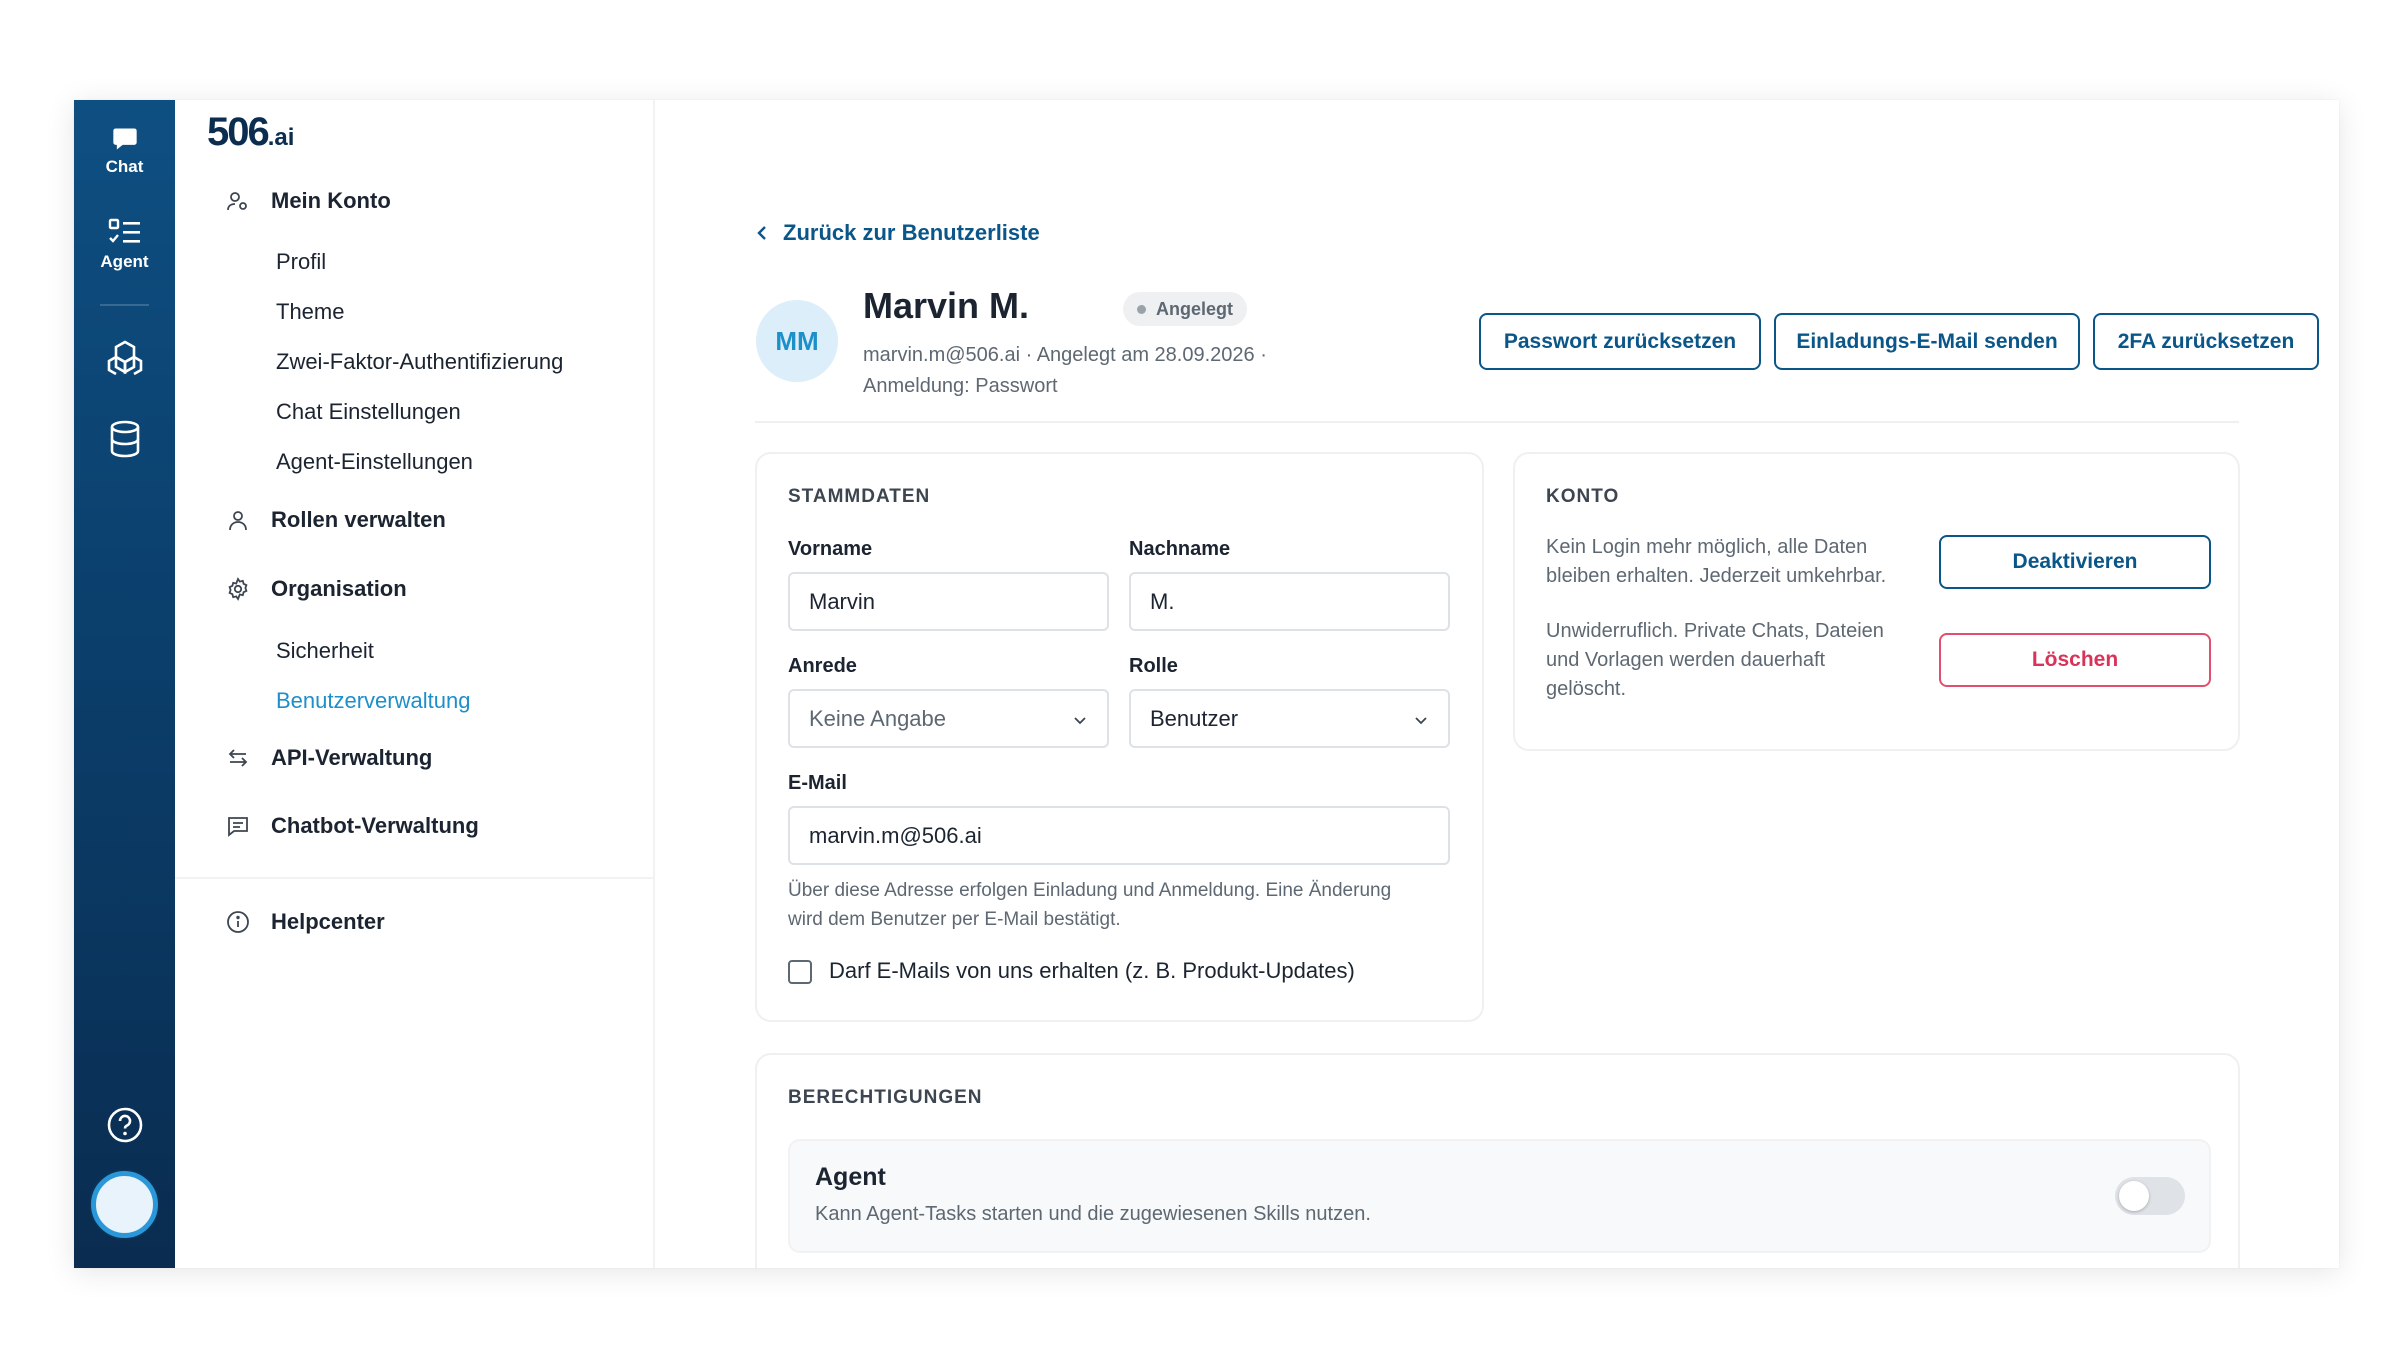 The height and width of the screenshot is (1360, 2400). What do you see at coordinates (1586, 689) in the screenshot?
I see `delete-description-line3: gelöscht.` at bounding box center [1586, 689].